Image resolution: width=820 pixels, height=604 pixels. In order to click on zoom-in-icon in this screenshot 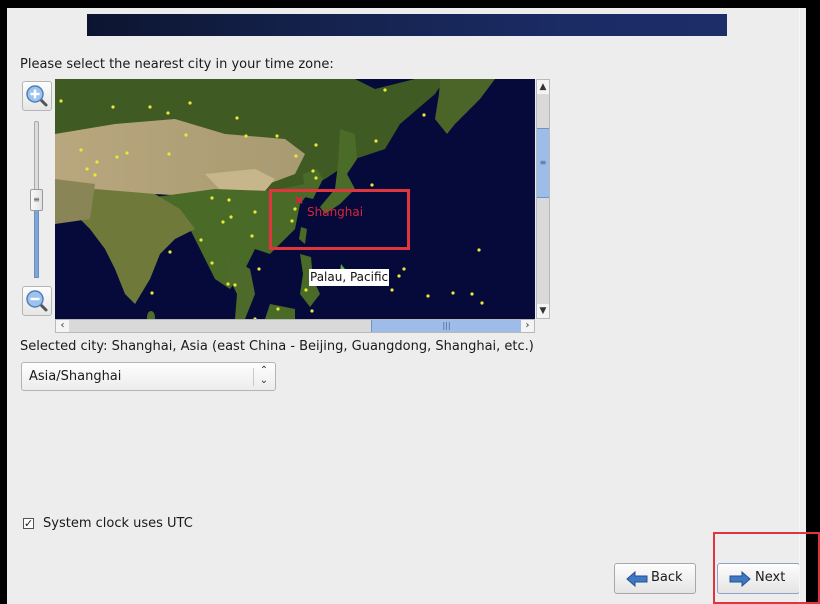, I will do `click(37, 96)`.